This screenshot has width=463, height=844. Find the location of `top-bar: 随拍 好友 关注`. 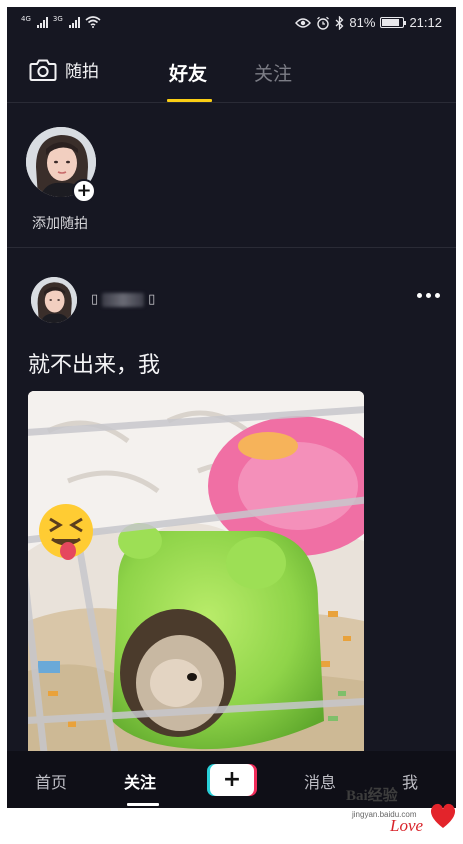

top-bar: 随拍 好友 关注 is located at coordinates (231, 72).